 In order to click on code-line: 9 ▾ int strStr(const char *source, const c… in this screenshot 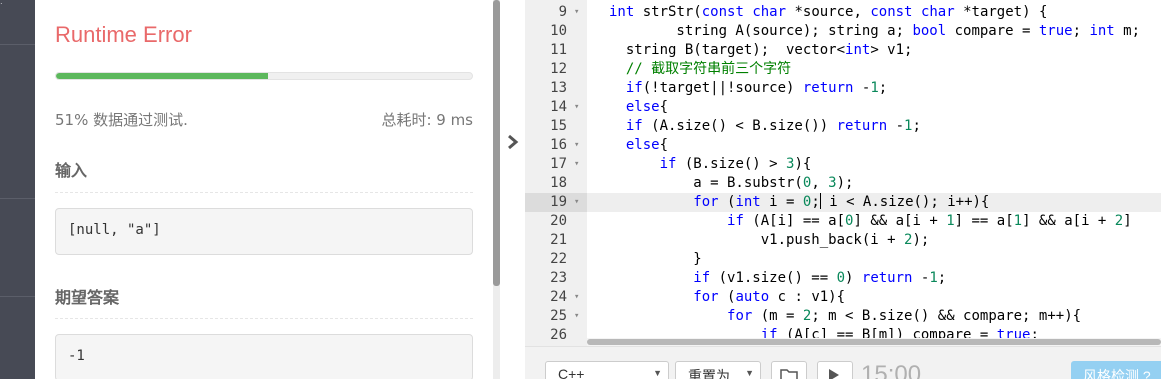, I will do `click(843, 12)`.